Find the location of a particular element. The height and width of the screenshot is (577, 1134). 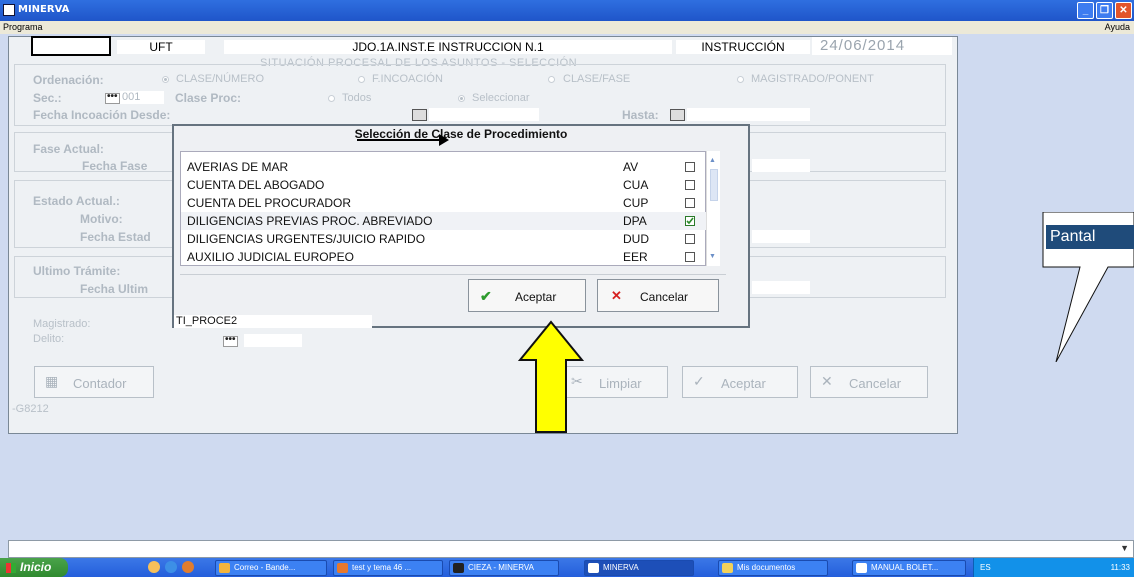

list-item: DILIGENCIAS URGENTES/JUICIO RAPIDO DUD is located at coordinates (444, 239).